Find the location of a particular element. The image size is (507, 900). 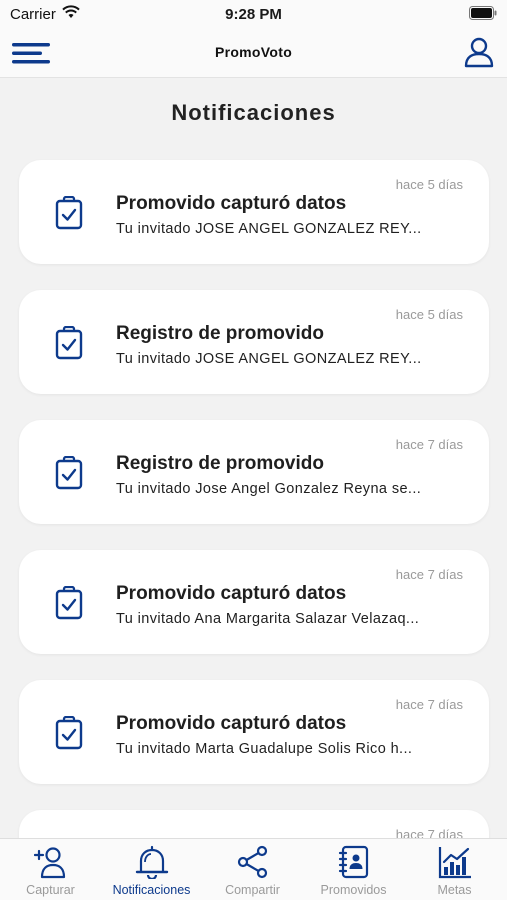

tab-capturar: Capturar is located at coordinates (50, 869).